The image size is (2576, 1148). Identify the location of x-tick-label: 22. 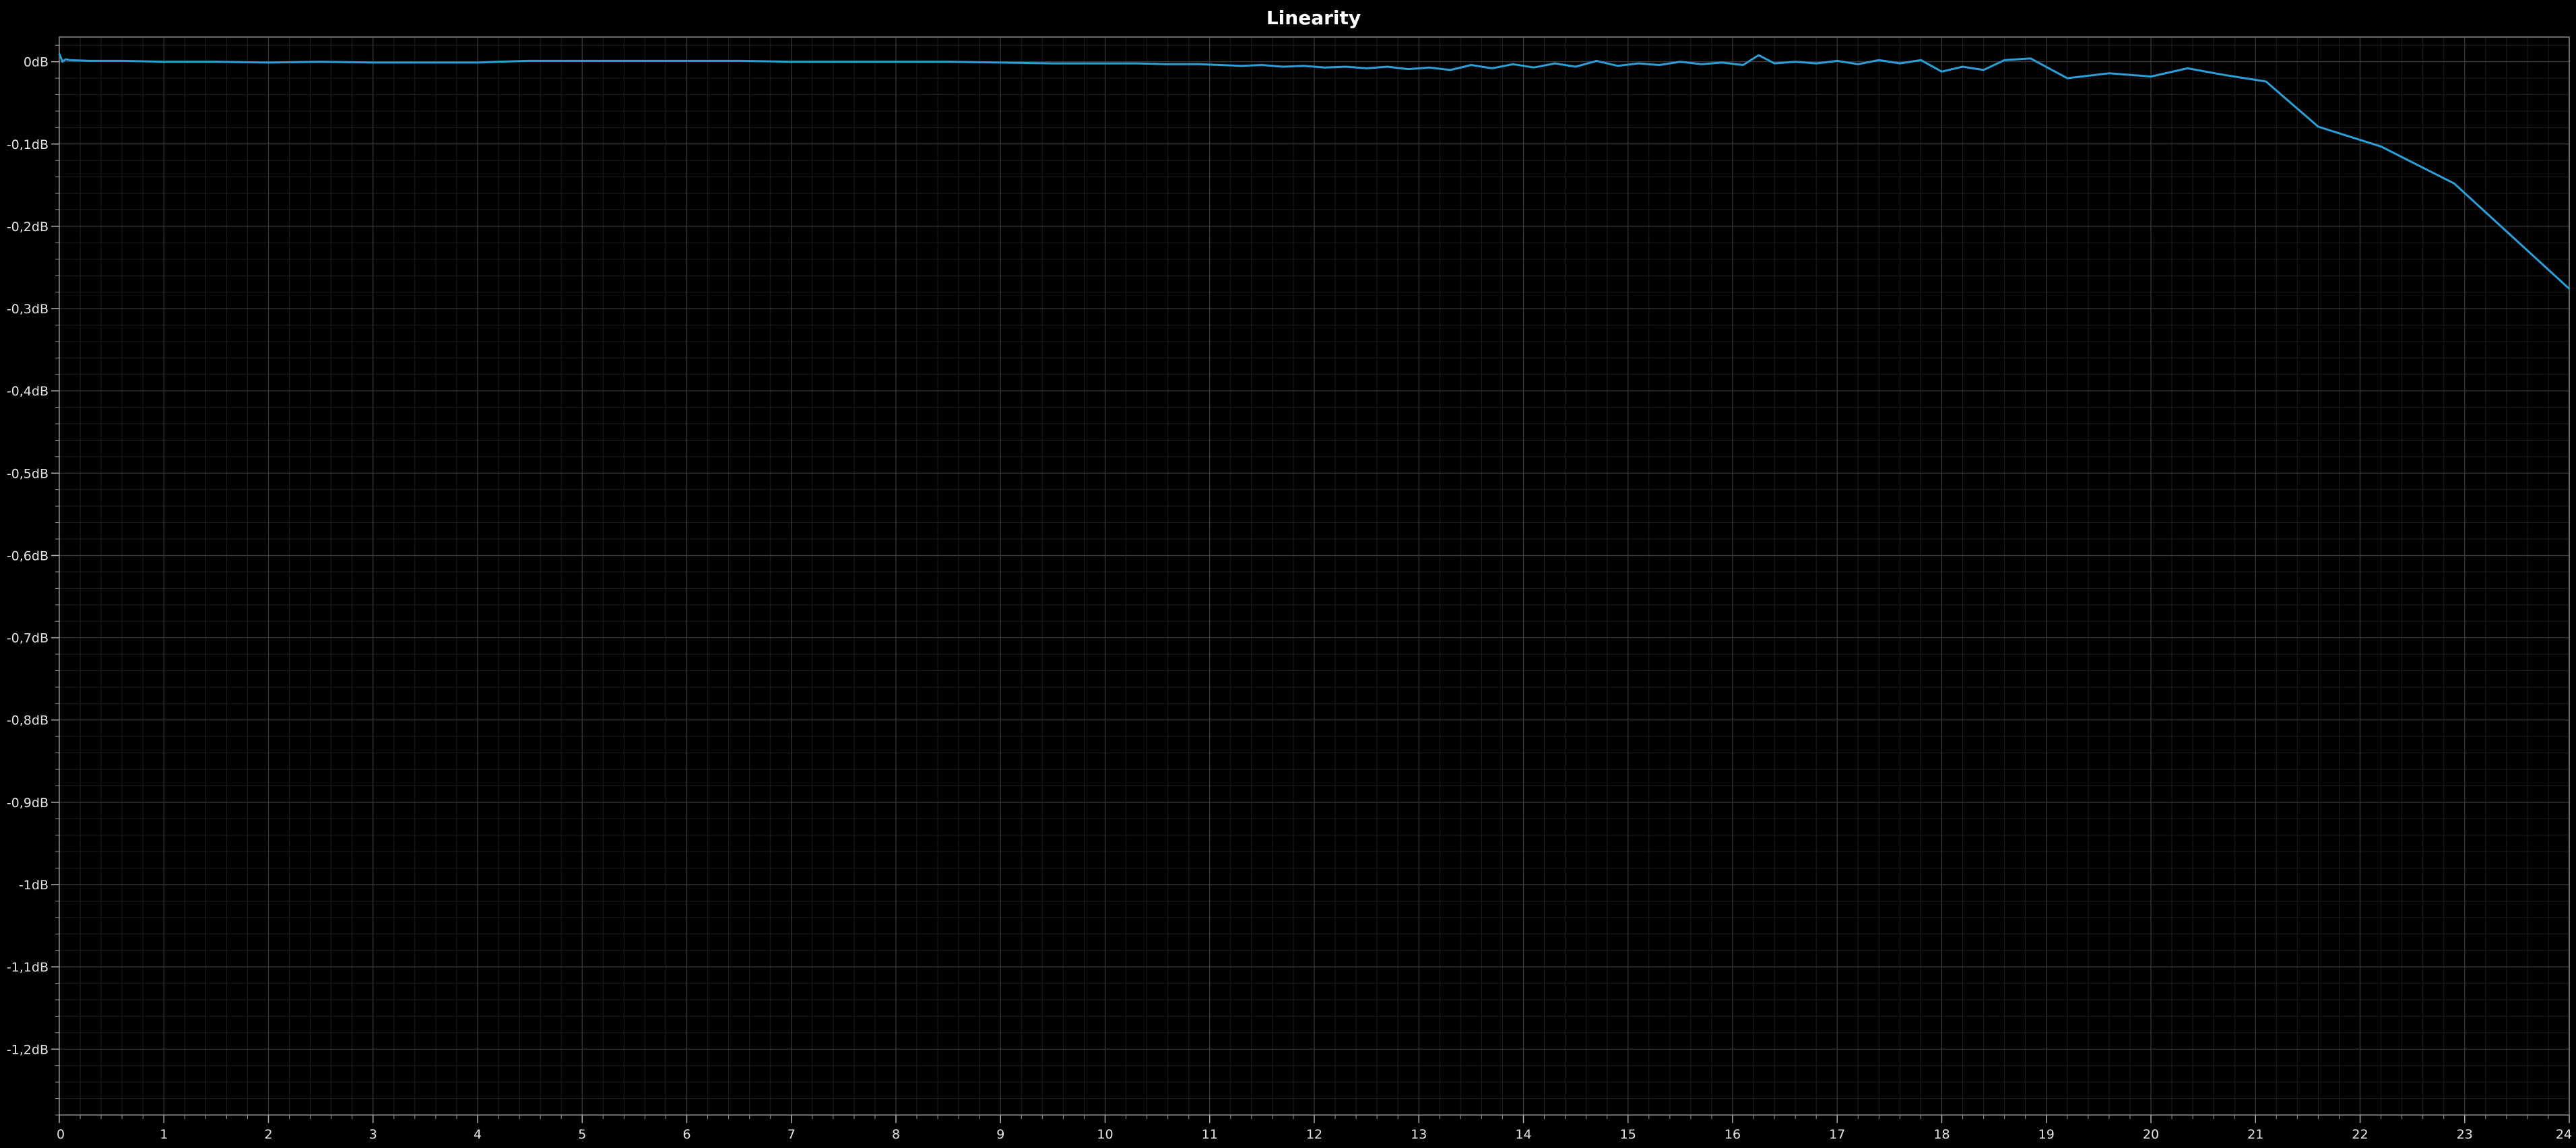
(2360, 1134).